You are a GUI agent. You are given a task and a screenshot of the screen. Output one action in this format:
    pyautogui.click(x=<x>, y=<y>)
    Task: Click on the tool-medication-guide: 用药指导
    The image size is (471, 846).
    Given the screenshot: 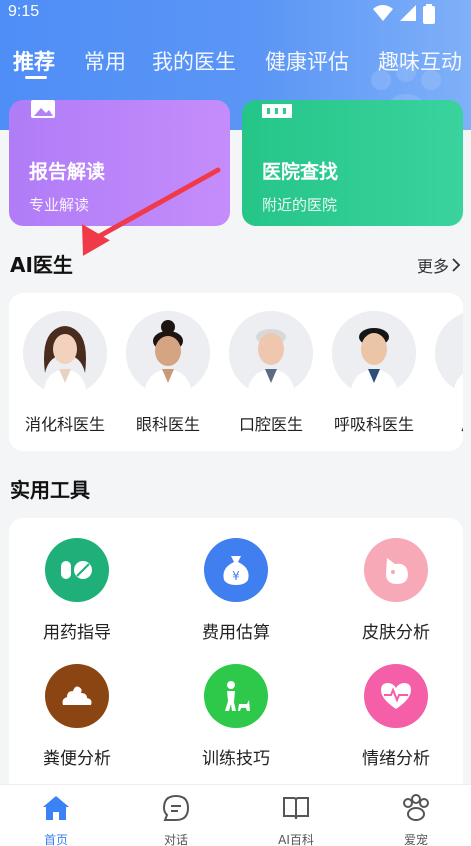 What is the action you would take?
    pyautogui.click(x=77, y=590)
    